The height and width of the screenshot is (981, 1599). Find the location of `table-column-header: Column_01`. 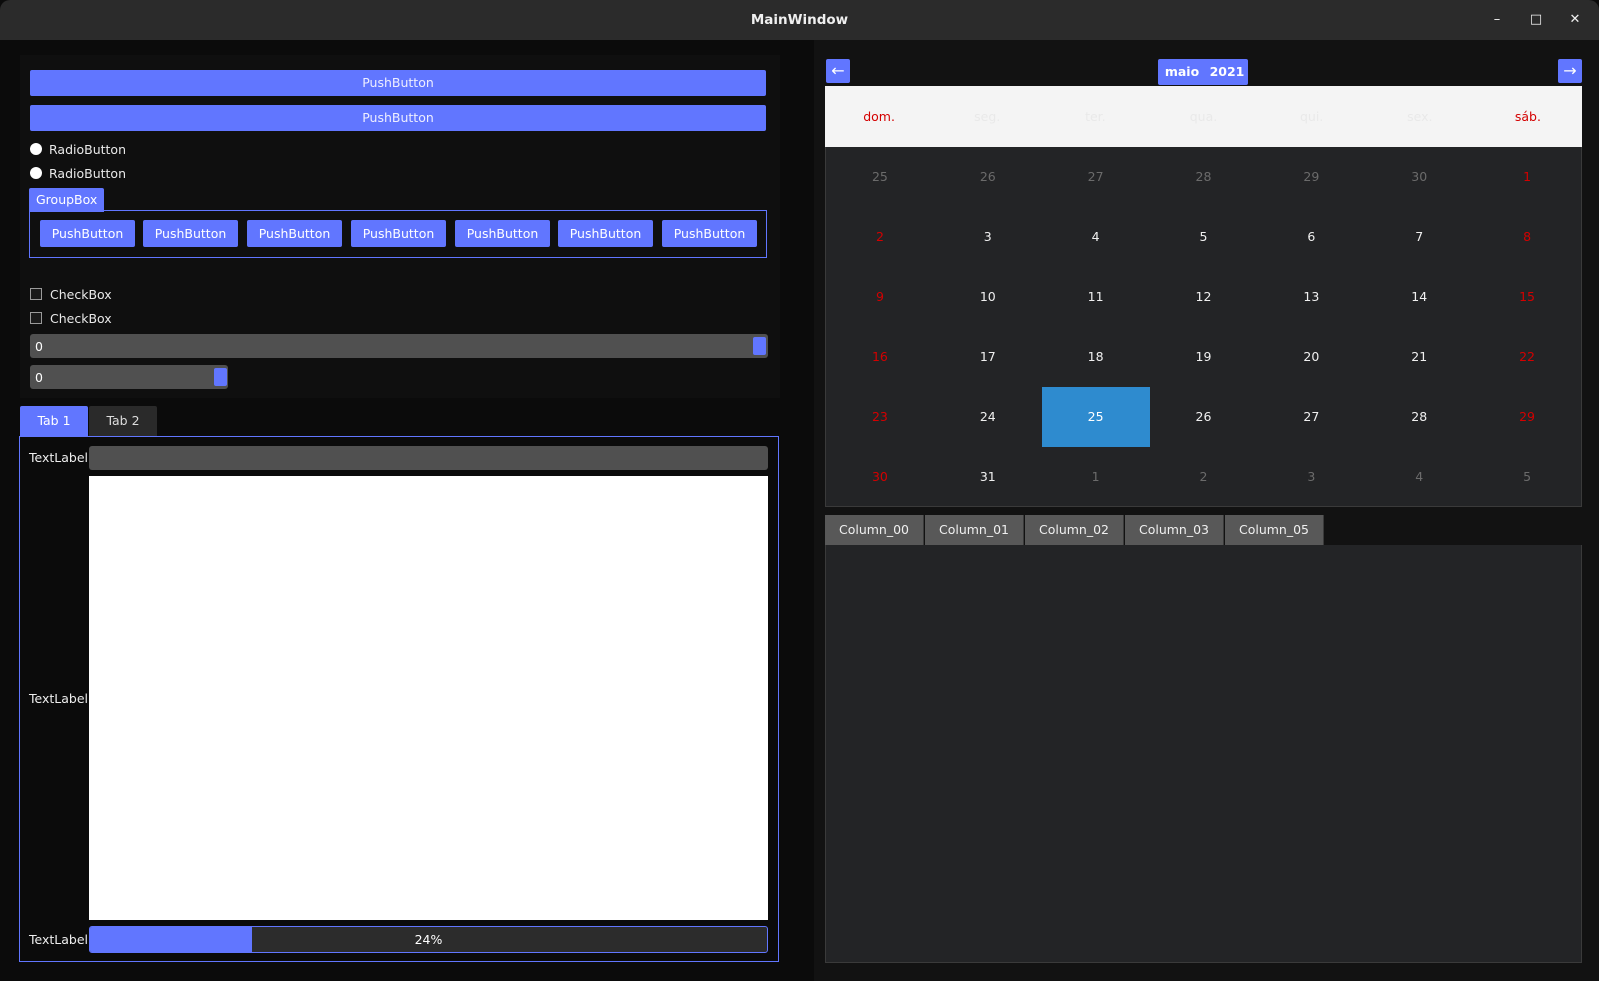

table-column-header: Column_01 is located at coordinates (974, 530).